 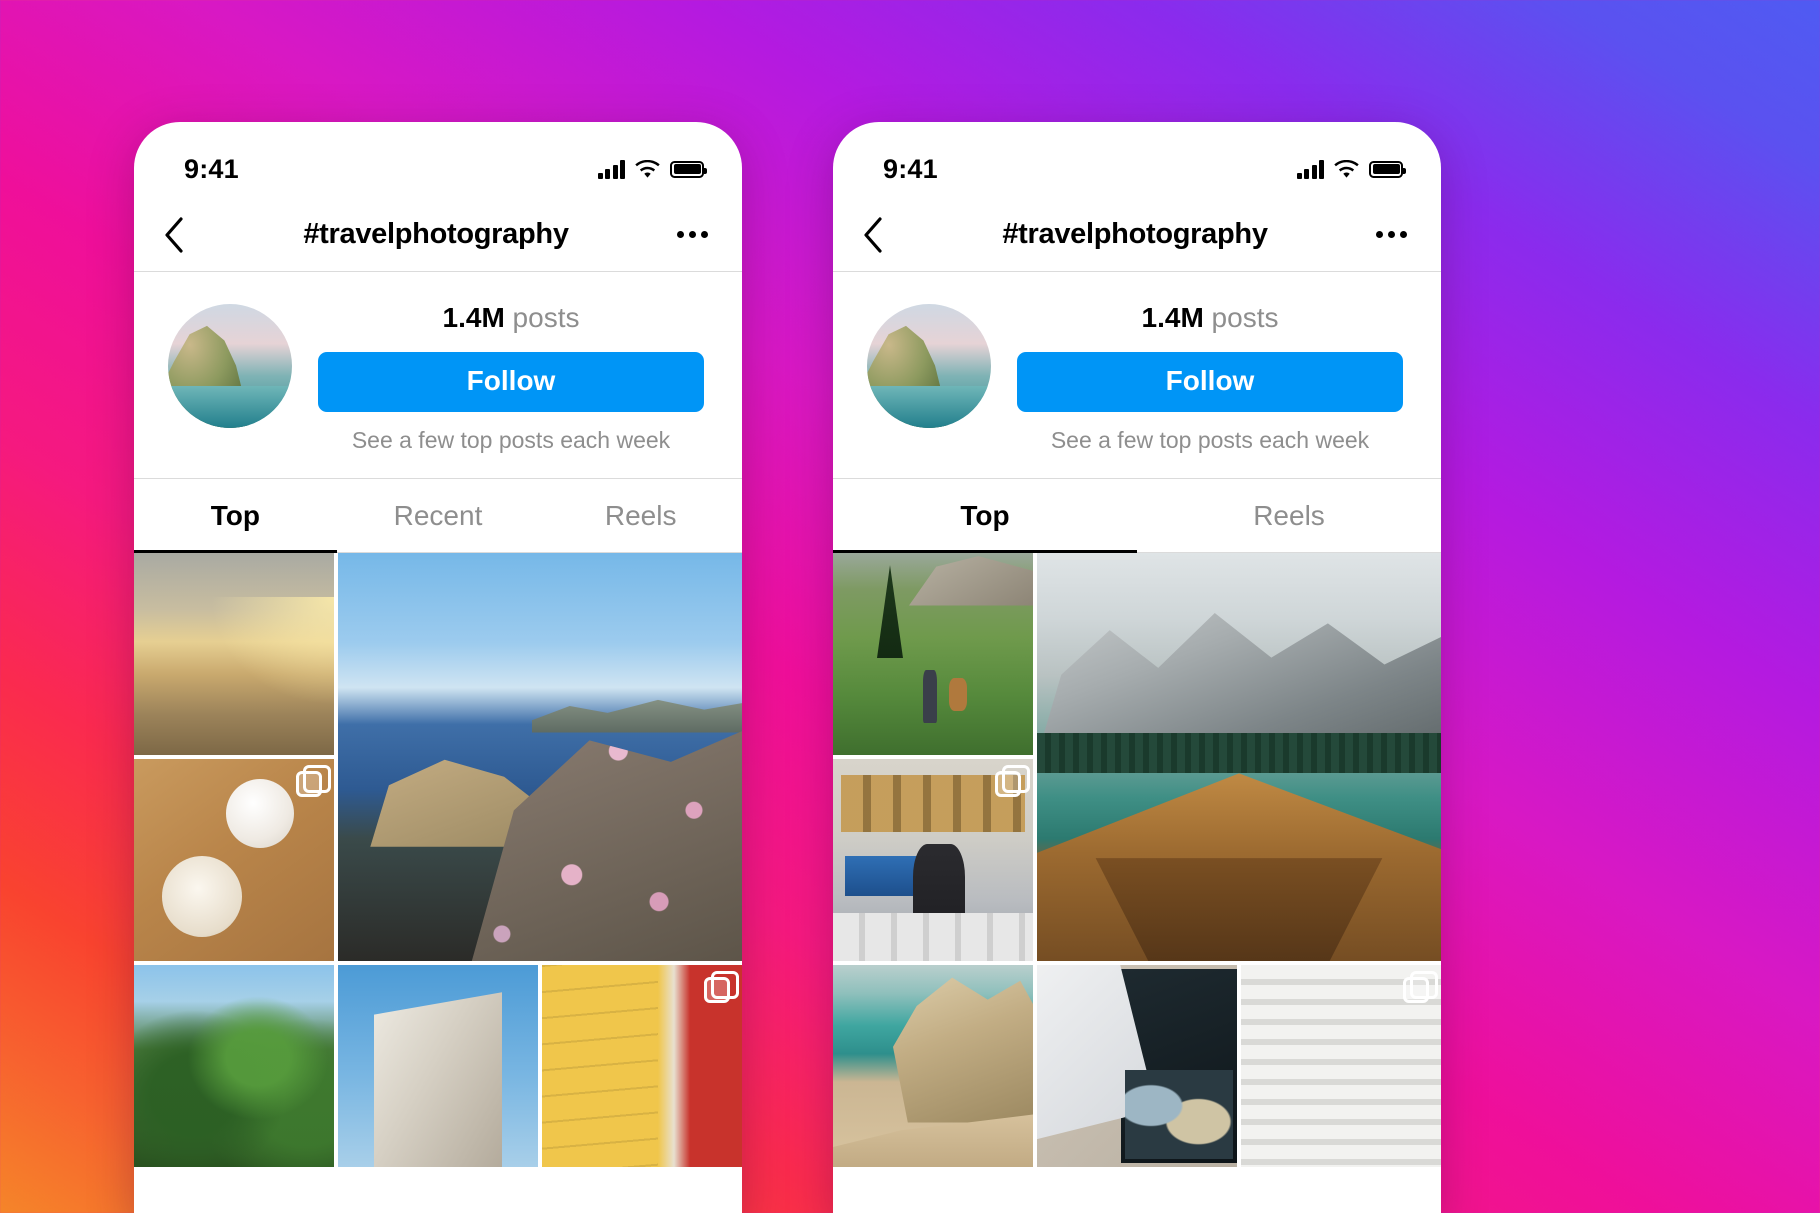 I want to click on post-boat-alpine-lake, so click(x=1239, y=757).